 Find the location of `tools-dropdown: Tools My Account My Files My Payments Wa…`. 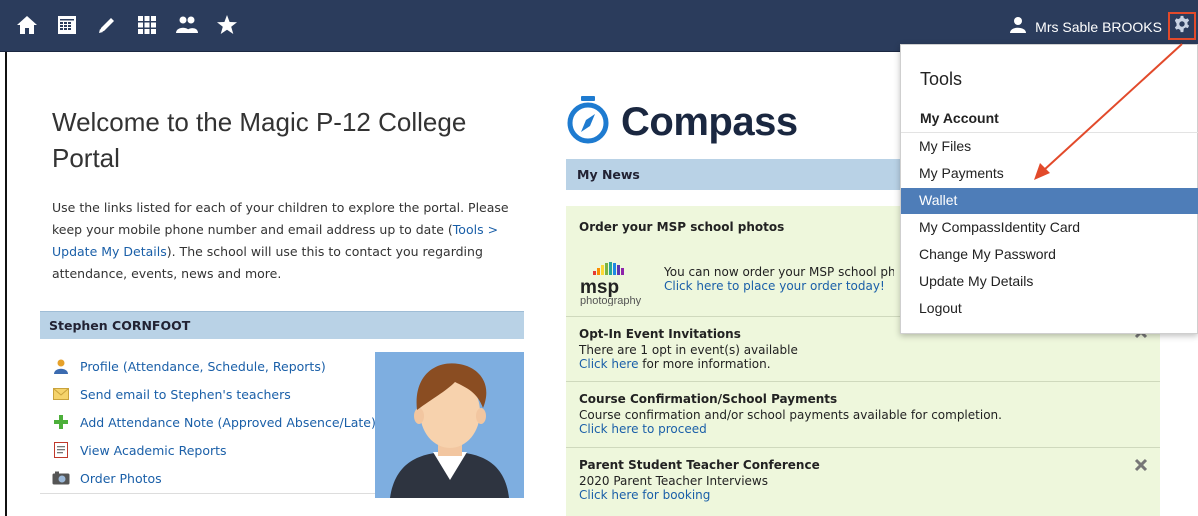

tools-dropdown: Tools My Account My Files My Payments Wa… is located at coordinates (1049, 189).